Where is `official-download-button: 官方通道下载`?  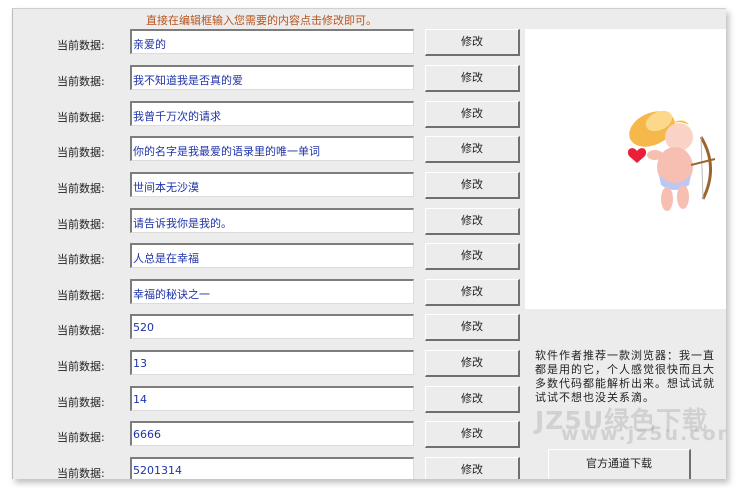
official-download-button: 官方通道下载 is located at coordinates (619, 464).